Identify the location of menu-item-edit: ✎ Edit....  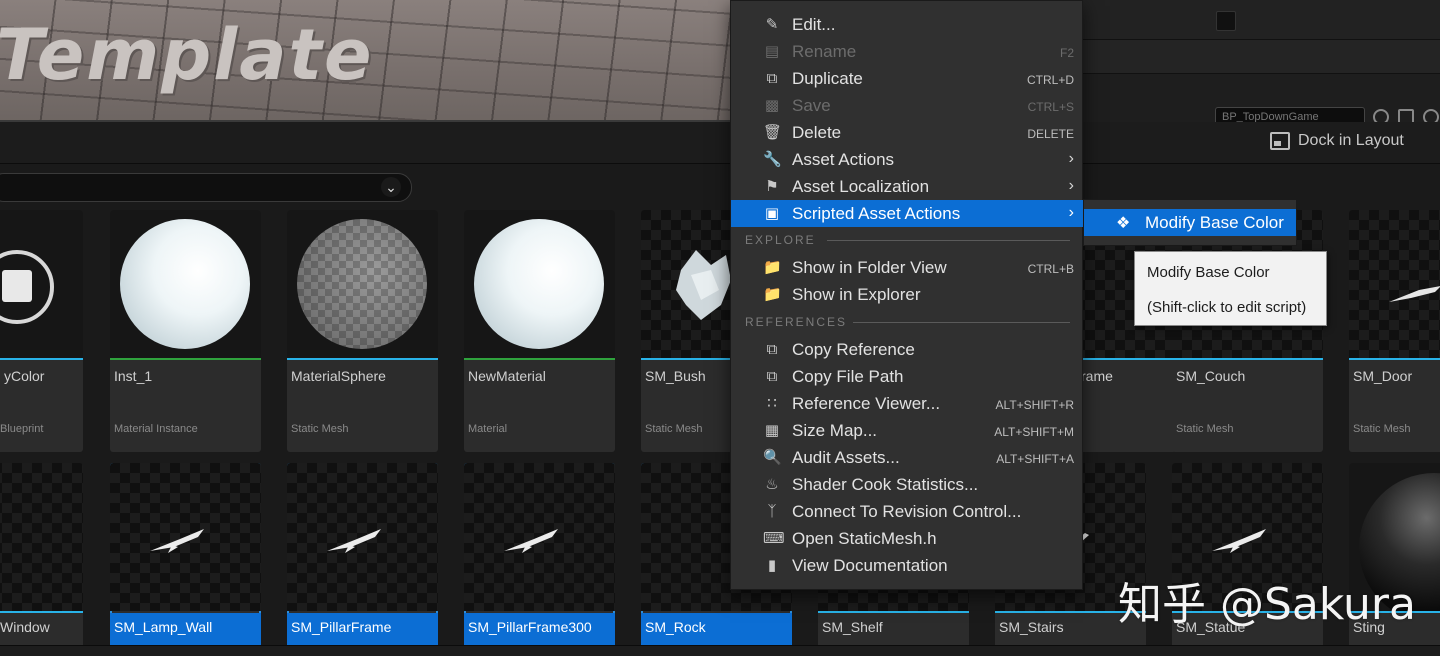
(907, 24).